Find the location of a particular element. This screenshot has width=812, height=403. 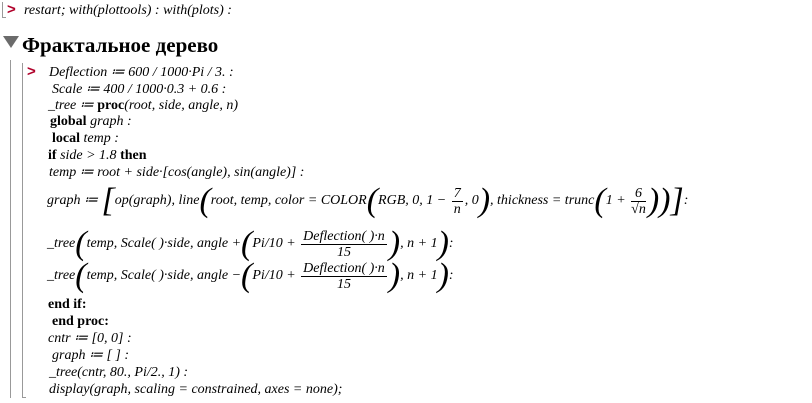

input-prompt-top: > is located at coordinates (11, 9).